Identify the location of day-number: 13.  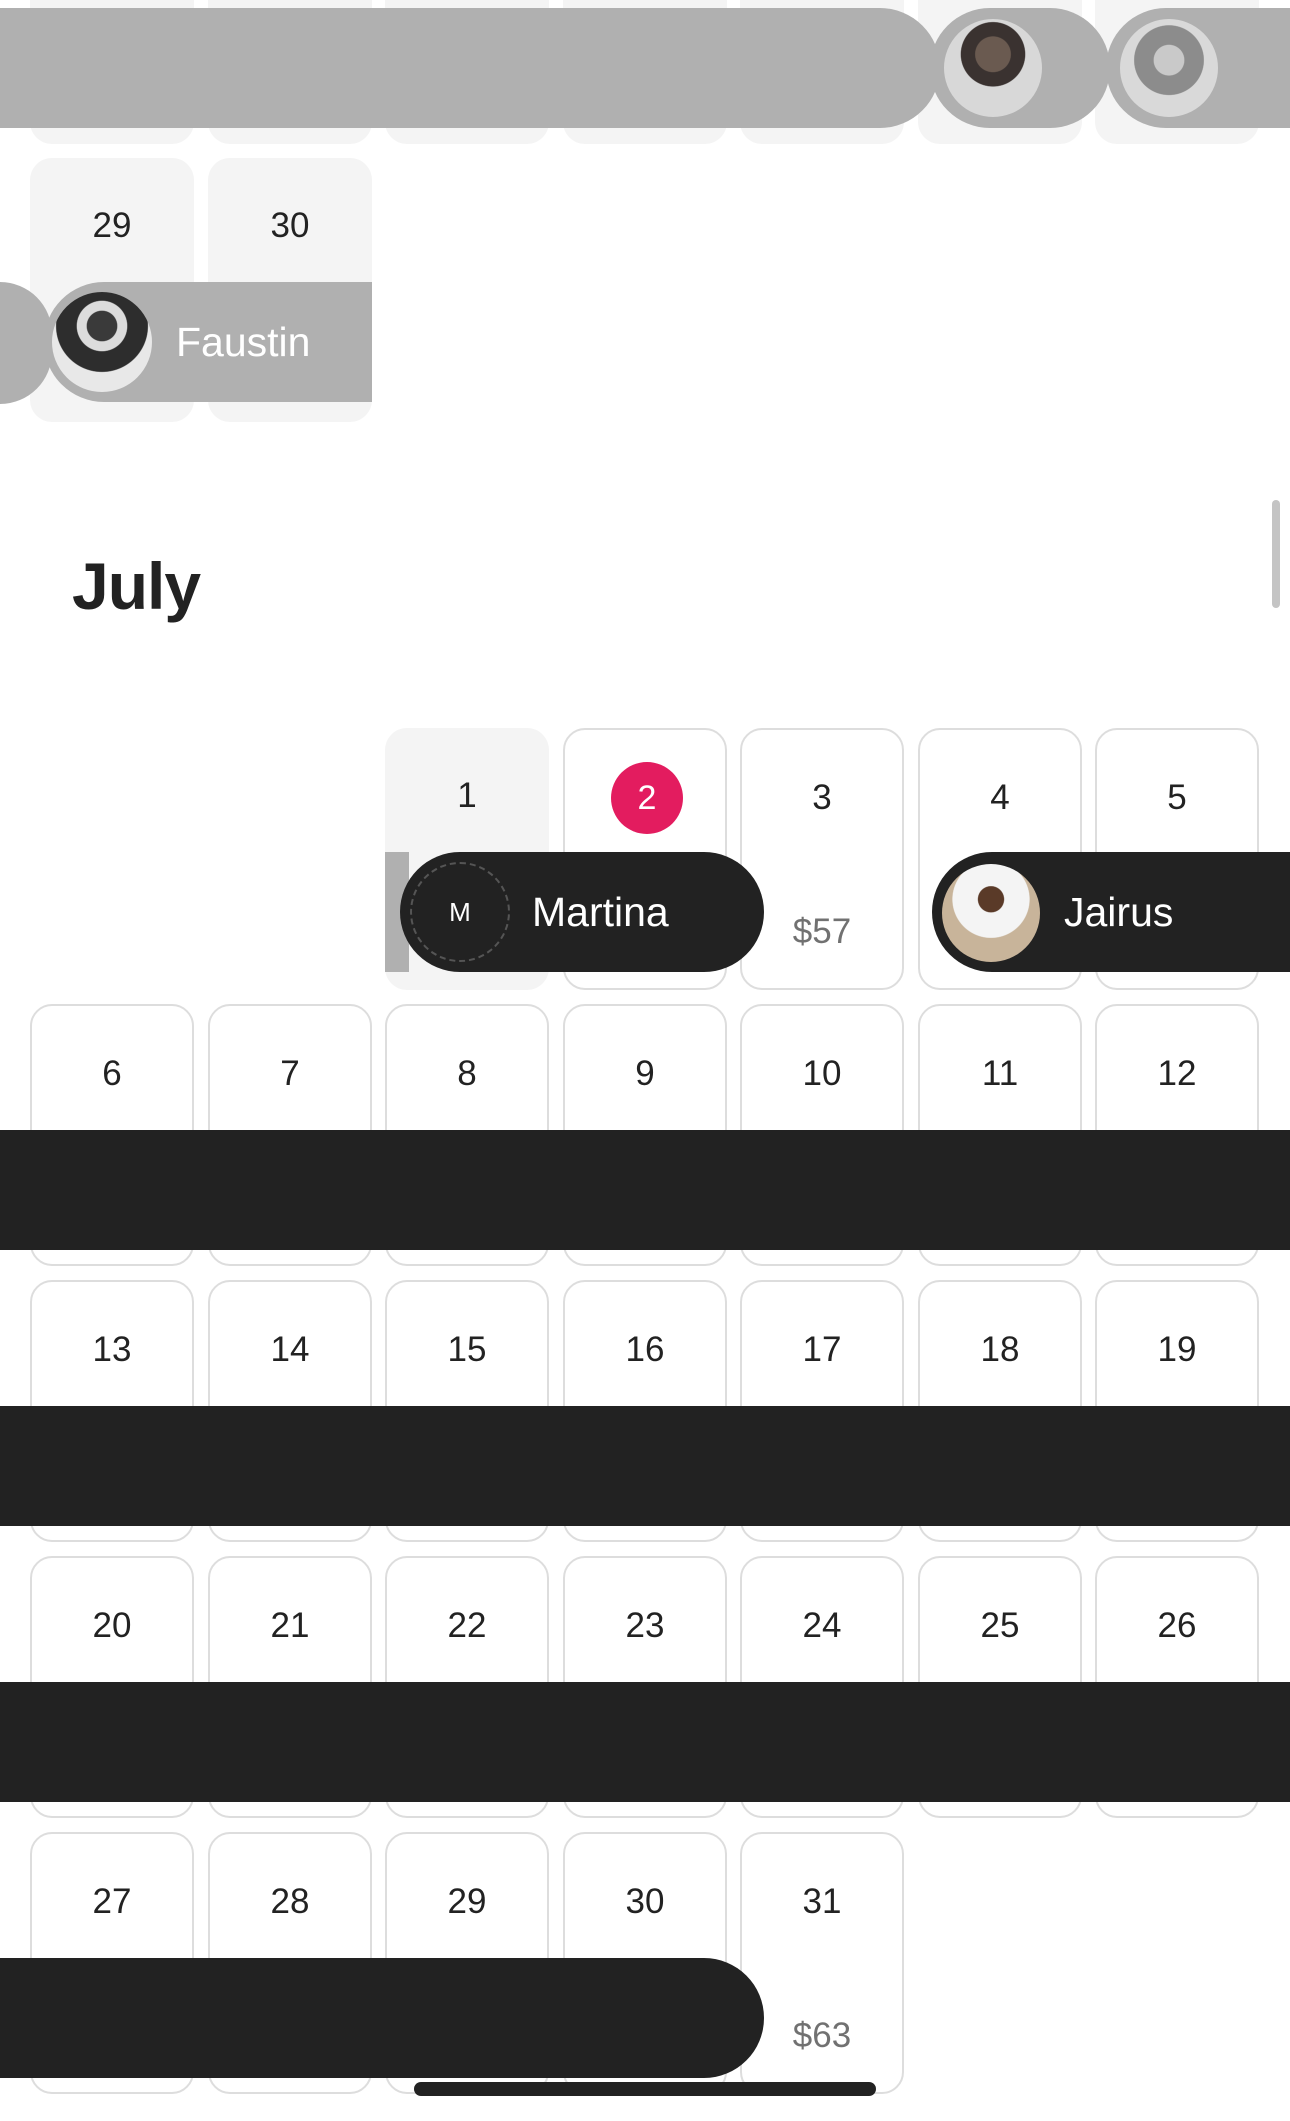
(112, 1349).